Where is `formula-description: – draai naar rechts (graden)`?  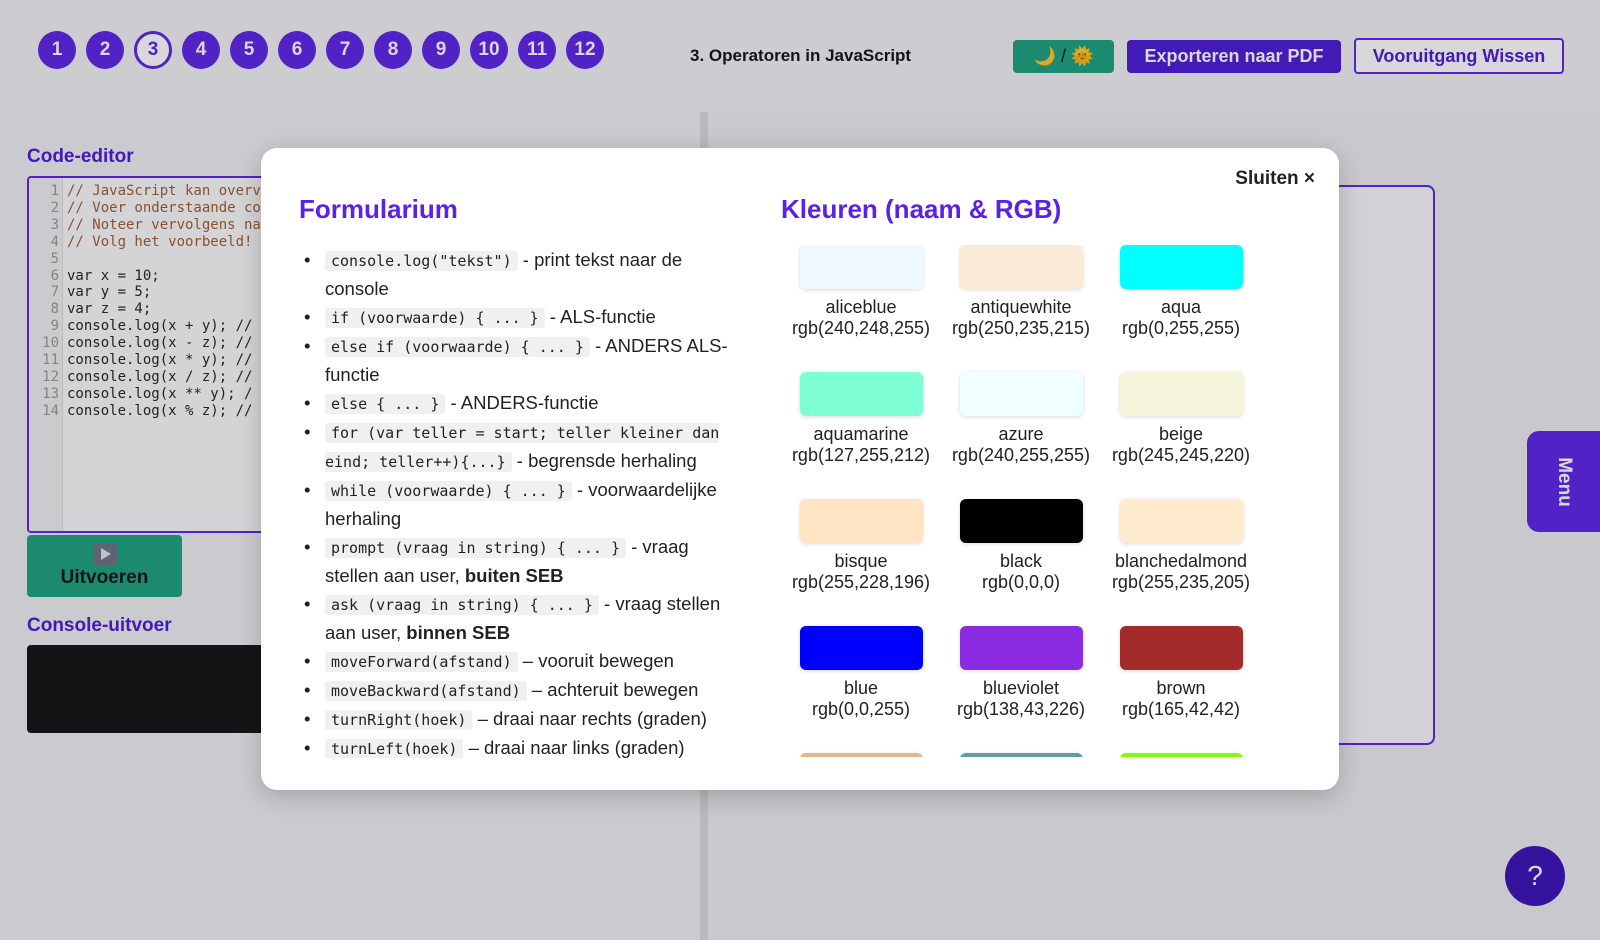 formula-description: – draai naar rechts (graden) is located at coordinates (589, 718).